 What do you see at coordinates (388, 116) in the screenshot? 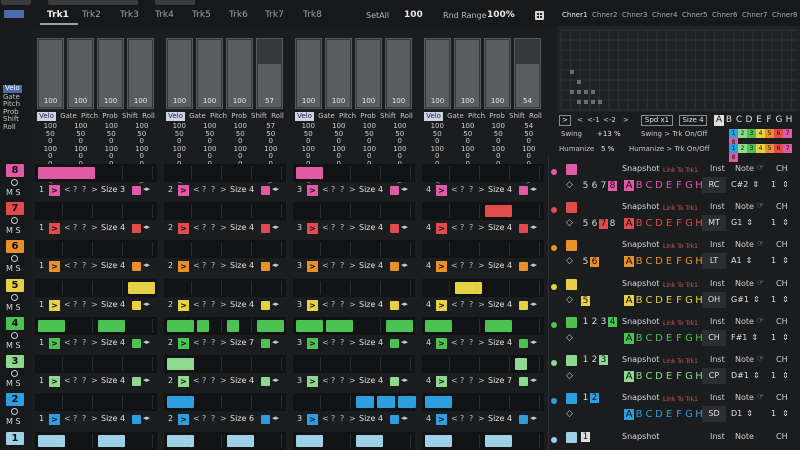
I see `col-label-shift: Shift` at bounding box center [388, 116].